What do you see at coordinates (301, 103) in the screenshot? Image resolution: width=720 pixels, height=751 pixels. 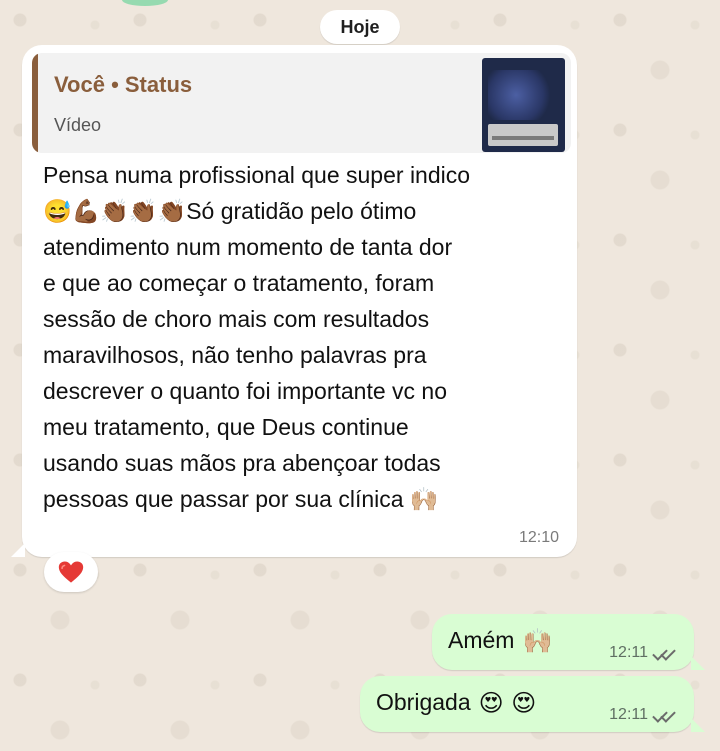 I see `quoted-status-reply: Você • Status Vídeo` at bounding box center [301, 103].